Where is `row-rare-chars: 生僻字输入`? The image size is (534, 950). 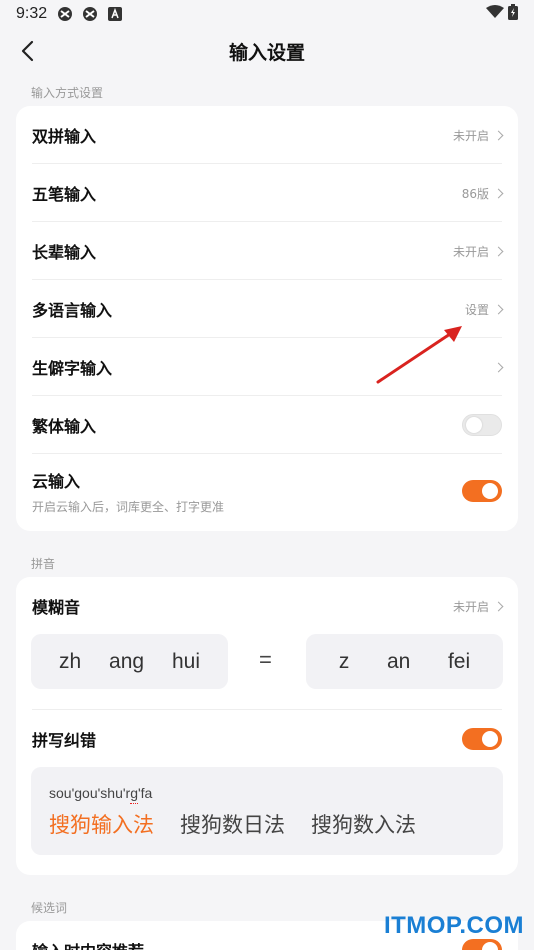
row-rare-chars: 生僻字输入 is located at coordinates (267, 367).